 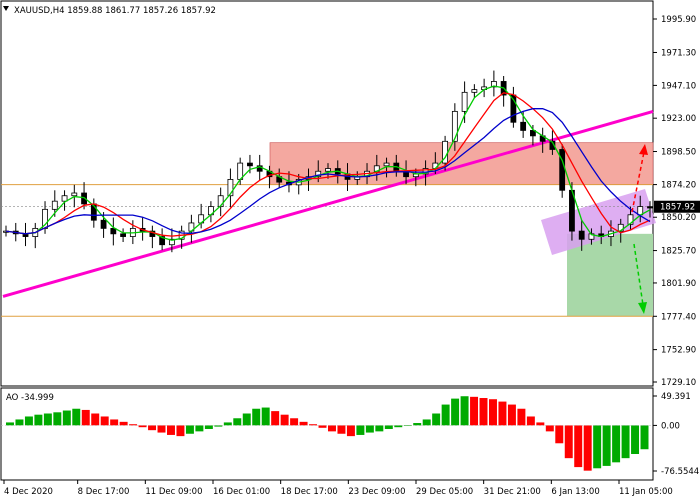 What do you see at coordinates (461, 163) in the screenshot?
I see `resistance-zone` at bounding box center [461, 163].